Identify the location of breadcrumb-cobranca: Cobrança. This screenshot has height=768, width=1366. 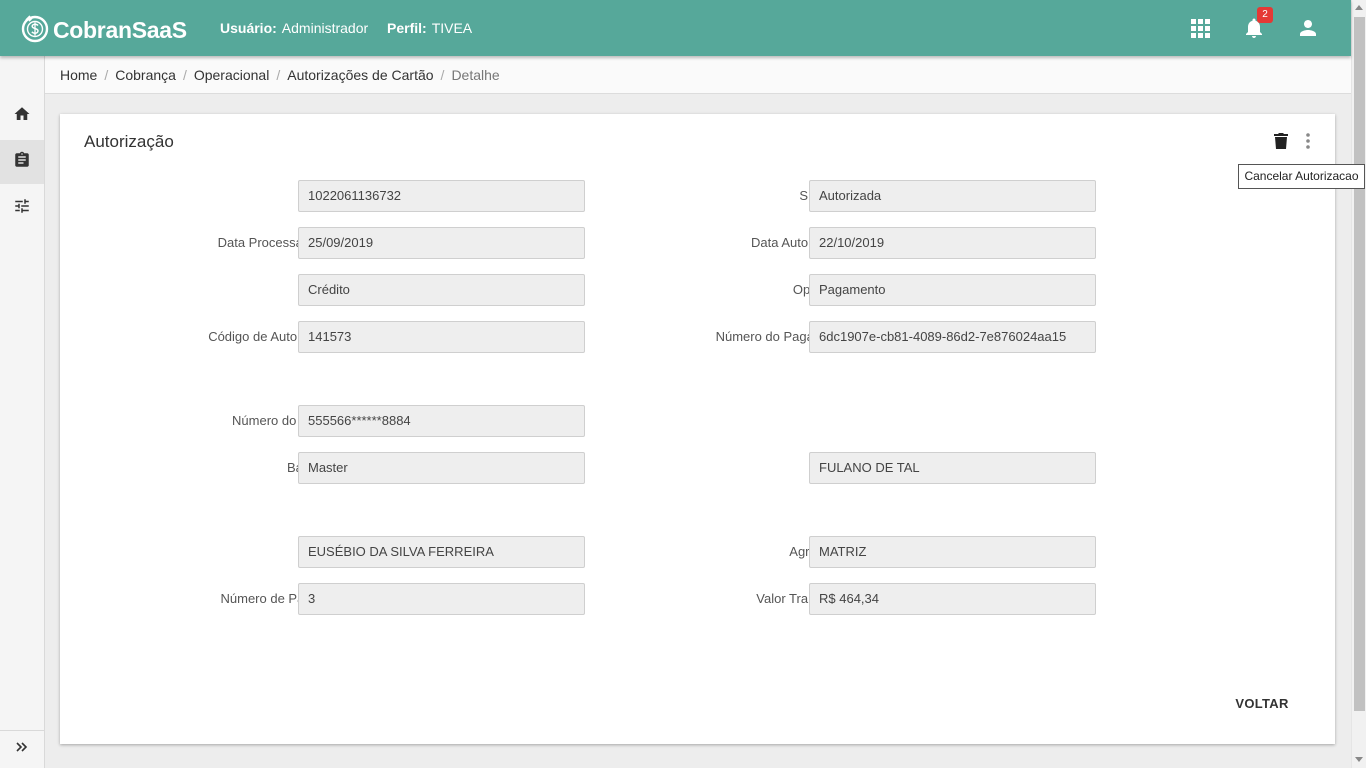
(145, 75).